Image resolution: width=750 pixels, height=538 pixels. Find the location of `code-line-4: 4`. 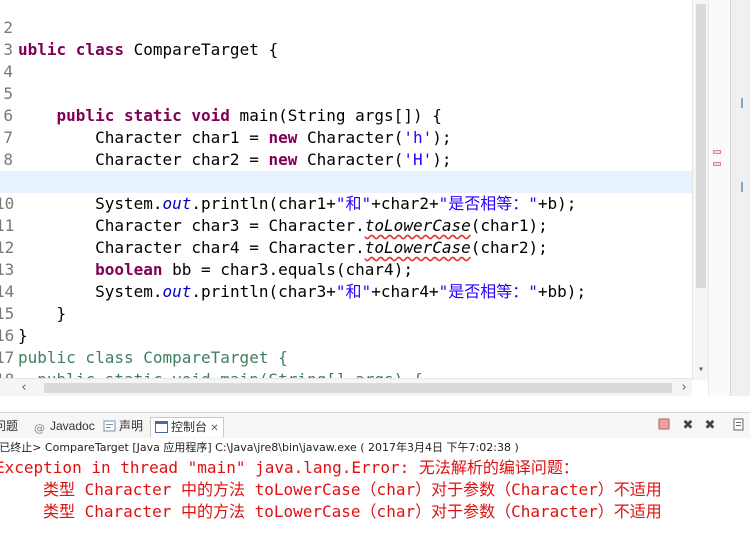

code-line-4: 4 is located at coordinates (346, 60).